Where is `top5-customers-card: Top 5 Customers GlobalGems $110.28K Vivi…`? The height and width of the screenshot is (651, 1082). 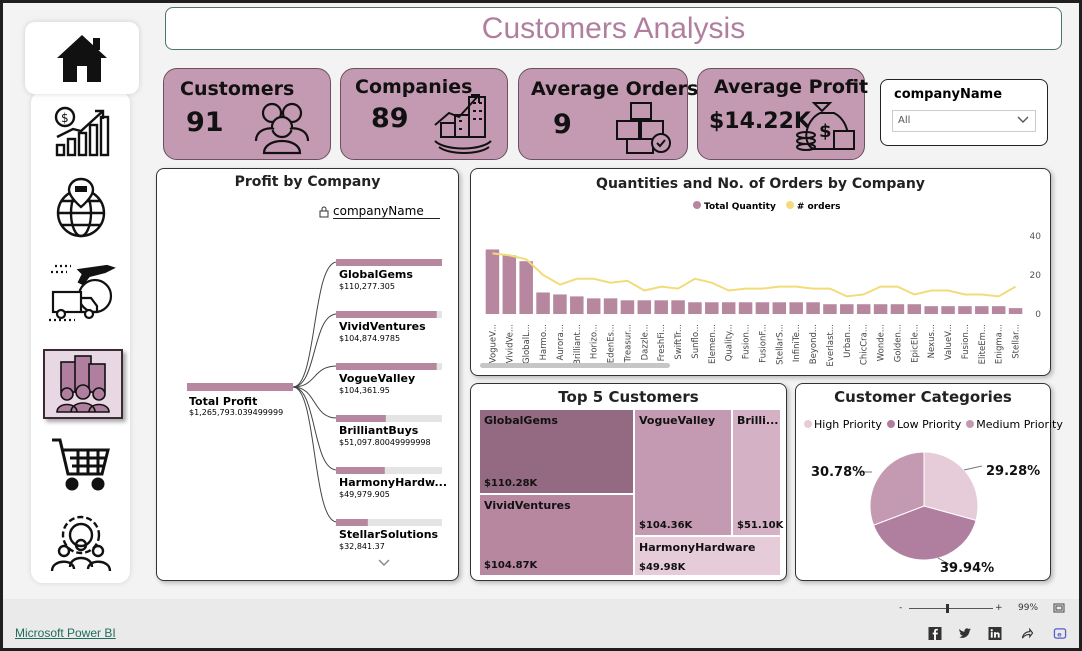 top5-customers-card: Top 5 Customers GlobalGems $110.28K Vivi… is located at coordinates (628, 482).